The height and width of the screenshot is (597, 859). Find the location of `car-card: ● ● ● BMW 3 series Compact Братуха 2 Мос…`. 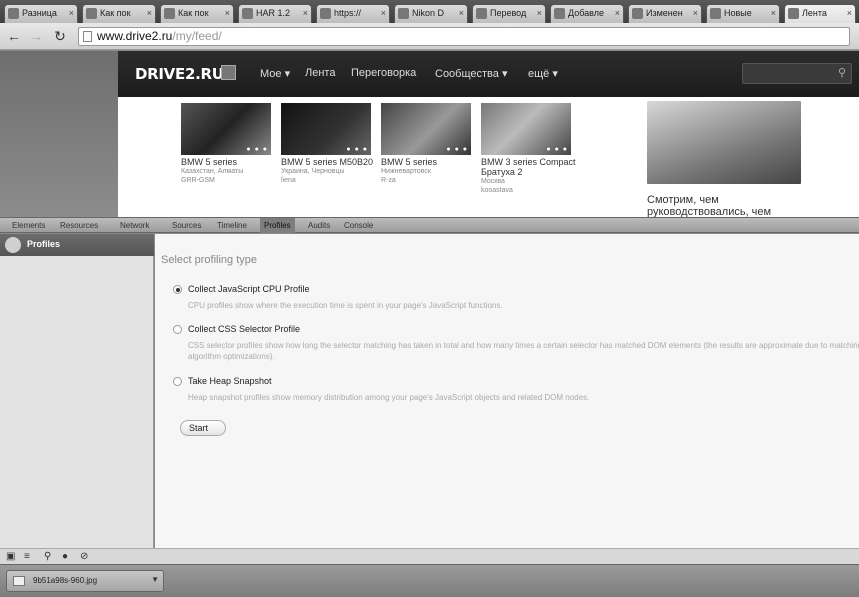

car-card: ● ● ● BMW 3 series Compact Братуха 2 Мос… is located at coordinates (528, 149).